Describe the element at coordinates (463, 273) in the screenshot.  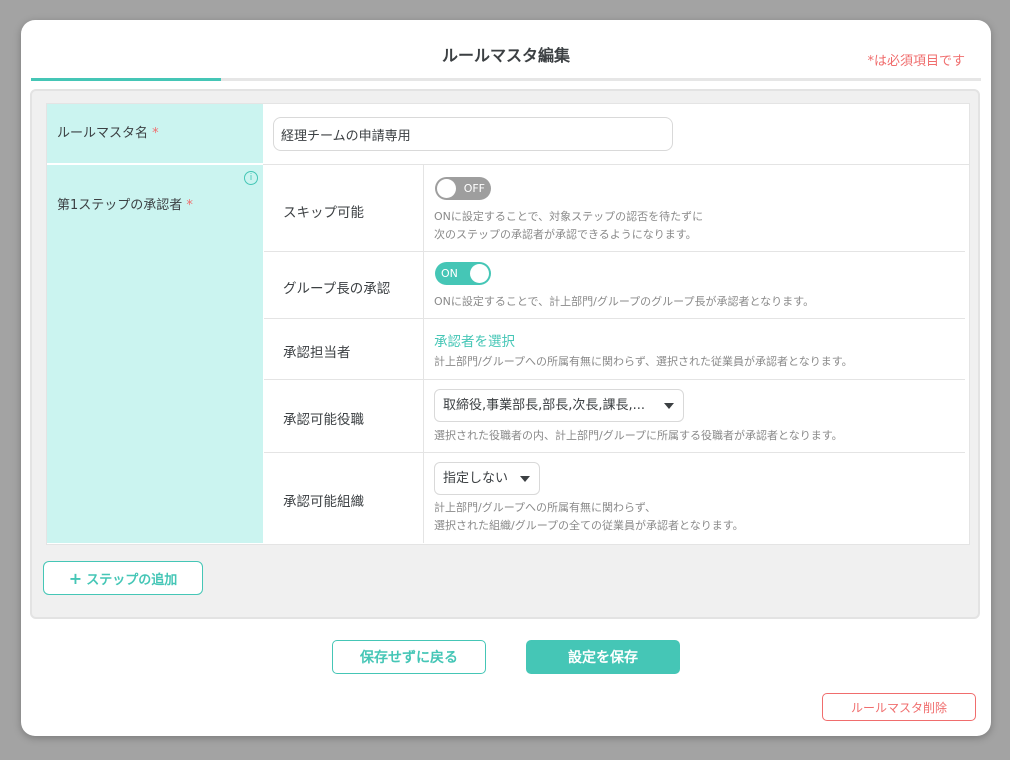
I see `group-leader-toggle: ON` at that location.